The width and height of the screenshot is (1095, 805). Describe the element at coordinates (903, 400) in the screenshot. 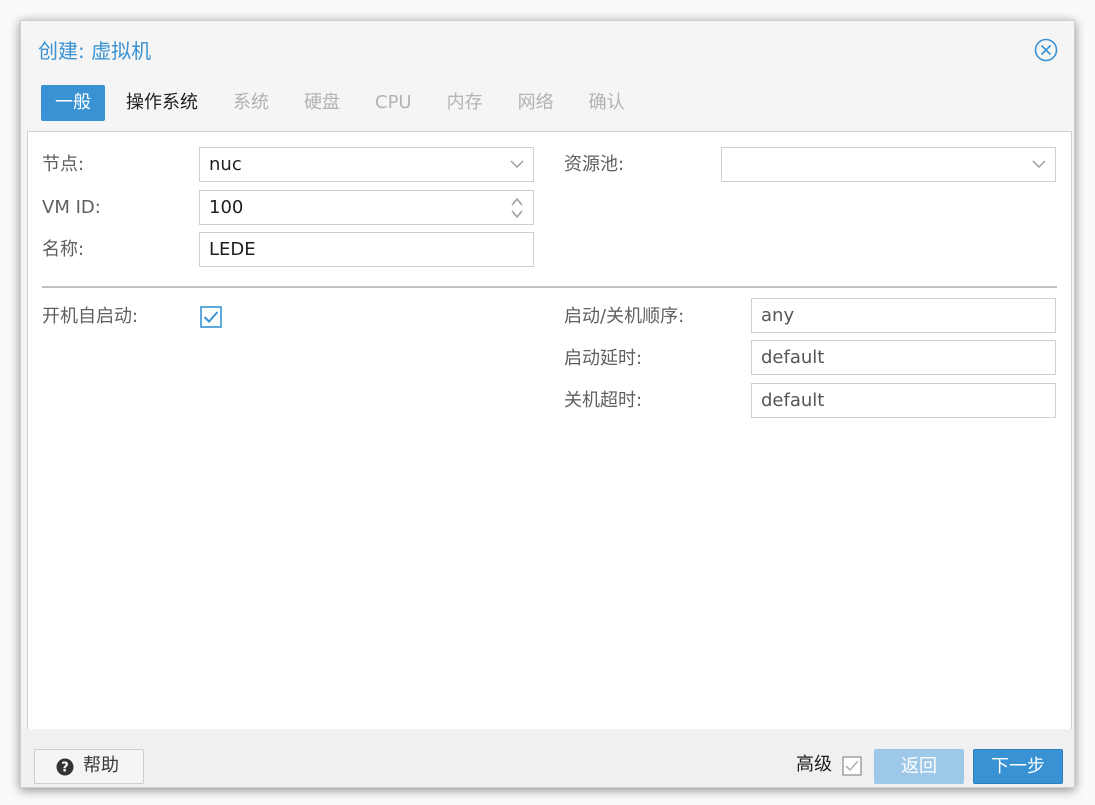

I see `shutdown-timeout-input: default` at that location.